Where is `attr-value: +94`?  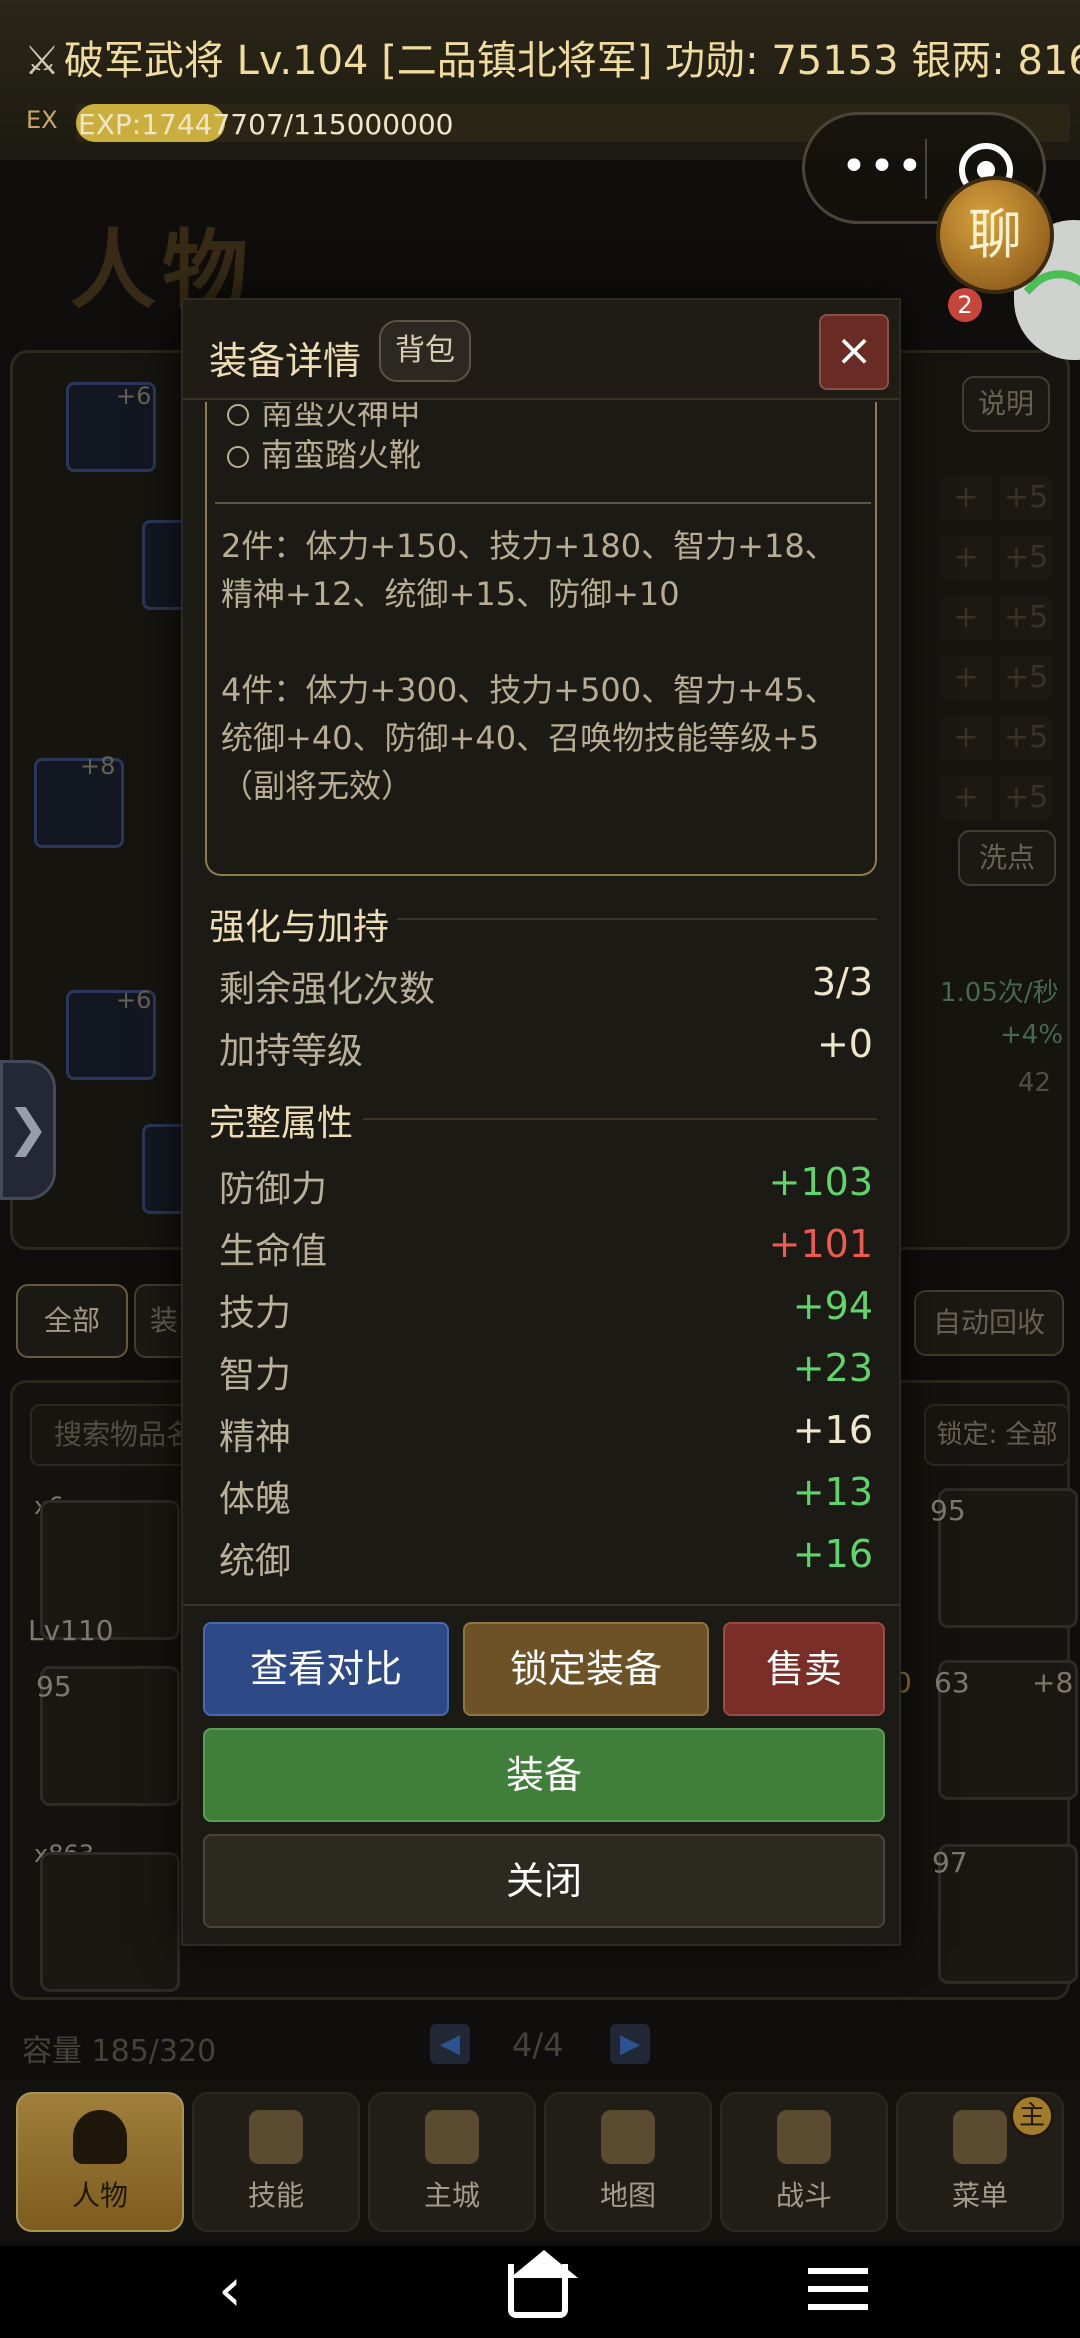
attr-value: +94 is located at coordinates (832, 1306).